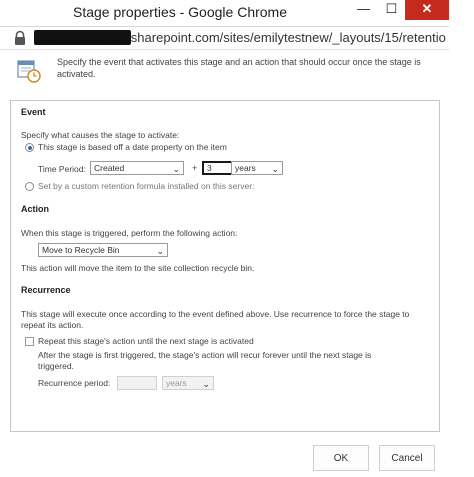 The height and width of the screenshot is (477, 474). Describe the element at coordinates (391, 10) in the screenshot. I see `maximize-button: ☐` at that location.